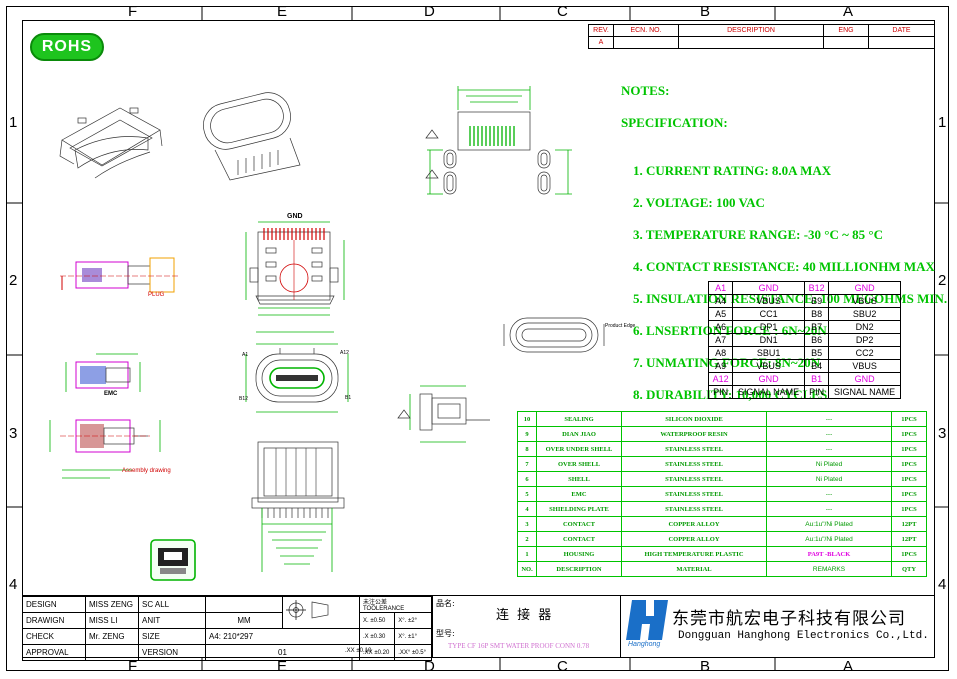 The height and width of the screenshot is (679, 957). What do you see at coordinates (112, 620) in the screenshot?
I see `drawing-by: MISS LI` at bounding box center [112, 620].